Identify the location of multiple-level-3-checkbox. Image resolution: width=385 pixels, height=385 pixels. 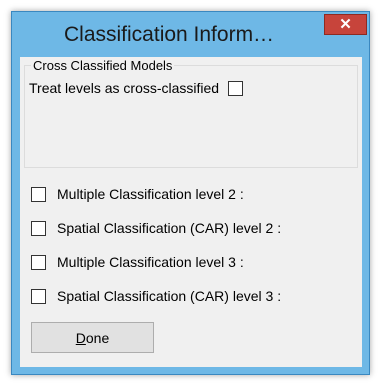
(38, 262).